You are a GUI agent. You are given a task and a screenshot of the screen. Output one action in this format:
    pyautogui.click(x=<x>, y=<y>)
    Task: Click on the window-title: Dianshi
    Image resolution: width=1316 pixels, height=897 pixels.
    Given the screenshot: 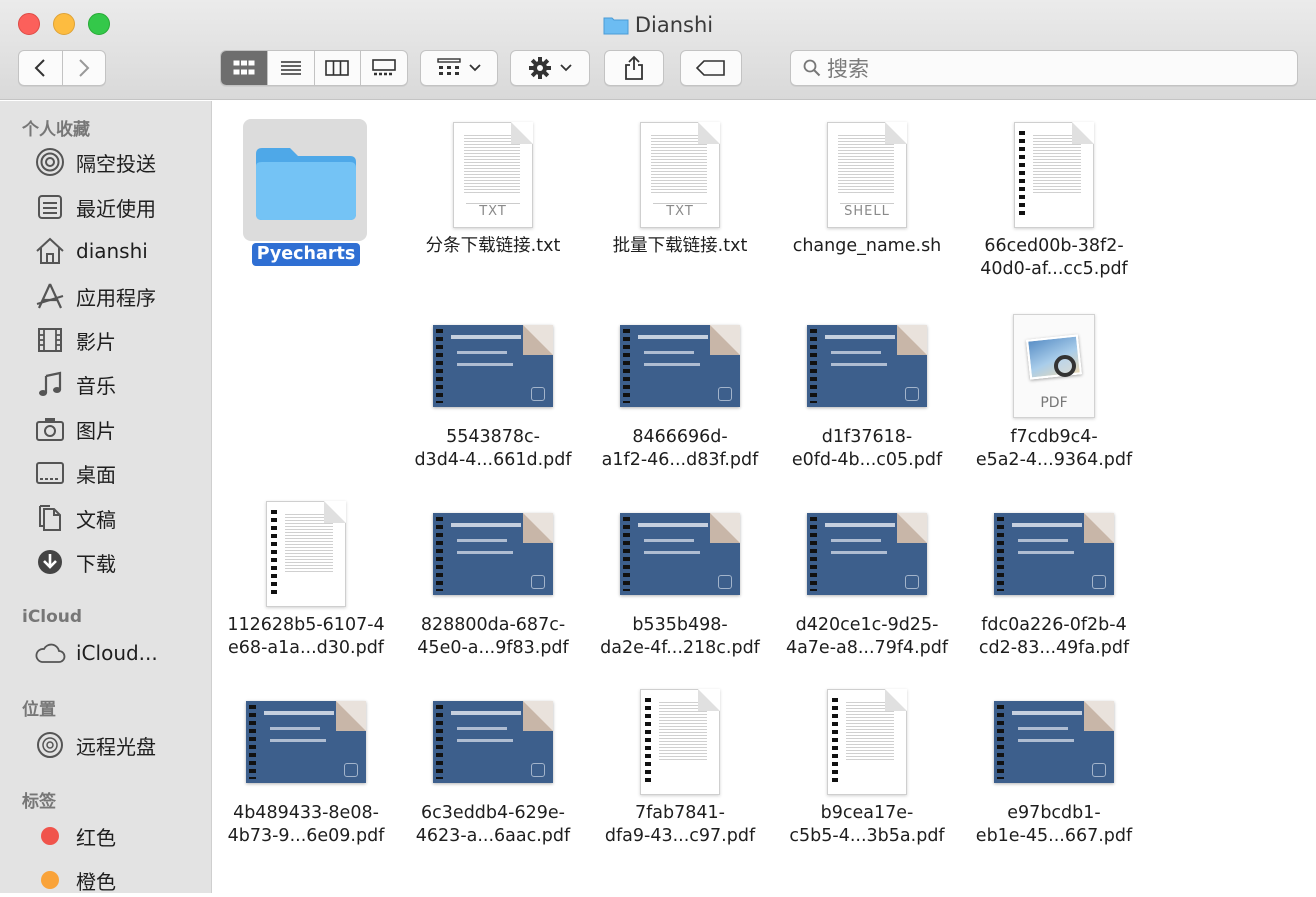 What is the action you would take?
    pyautogui.click(x=658, y=25)
    